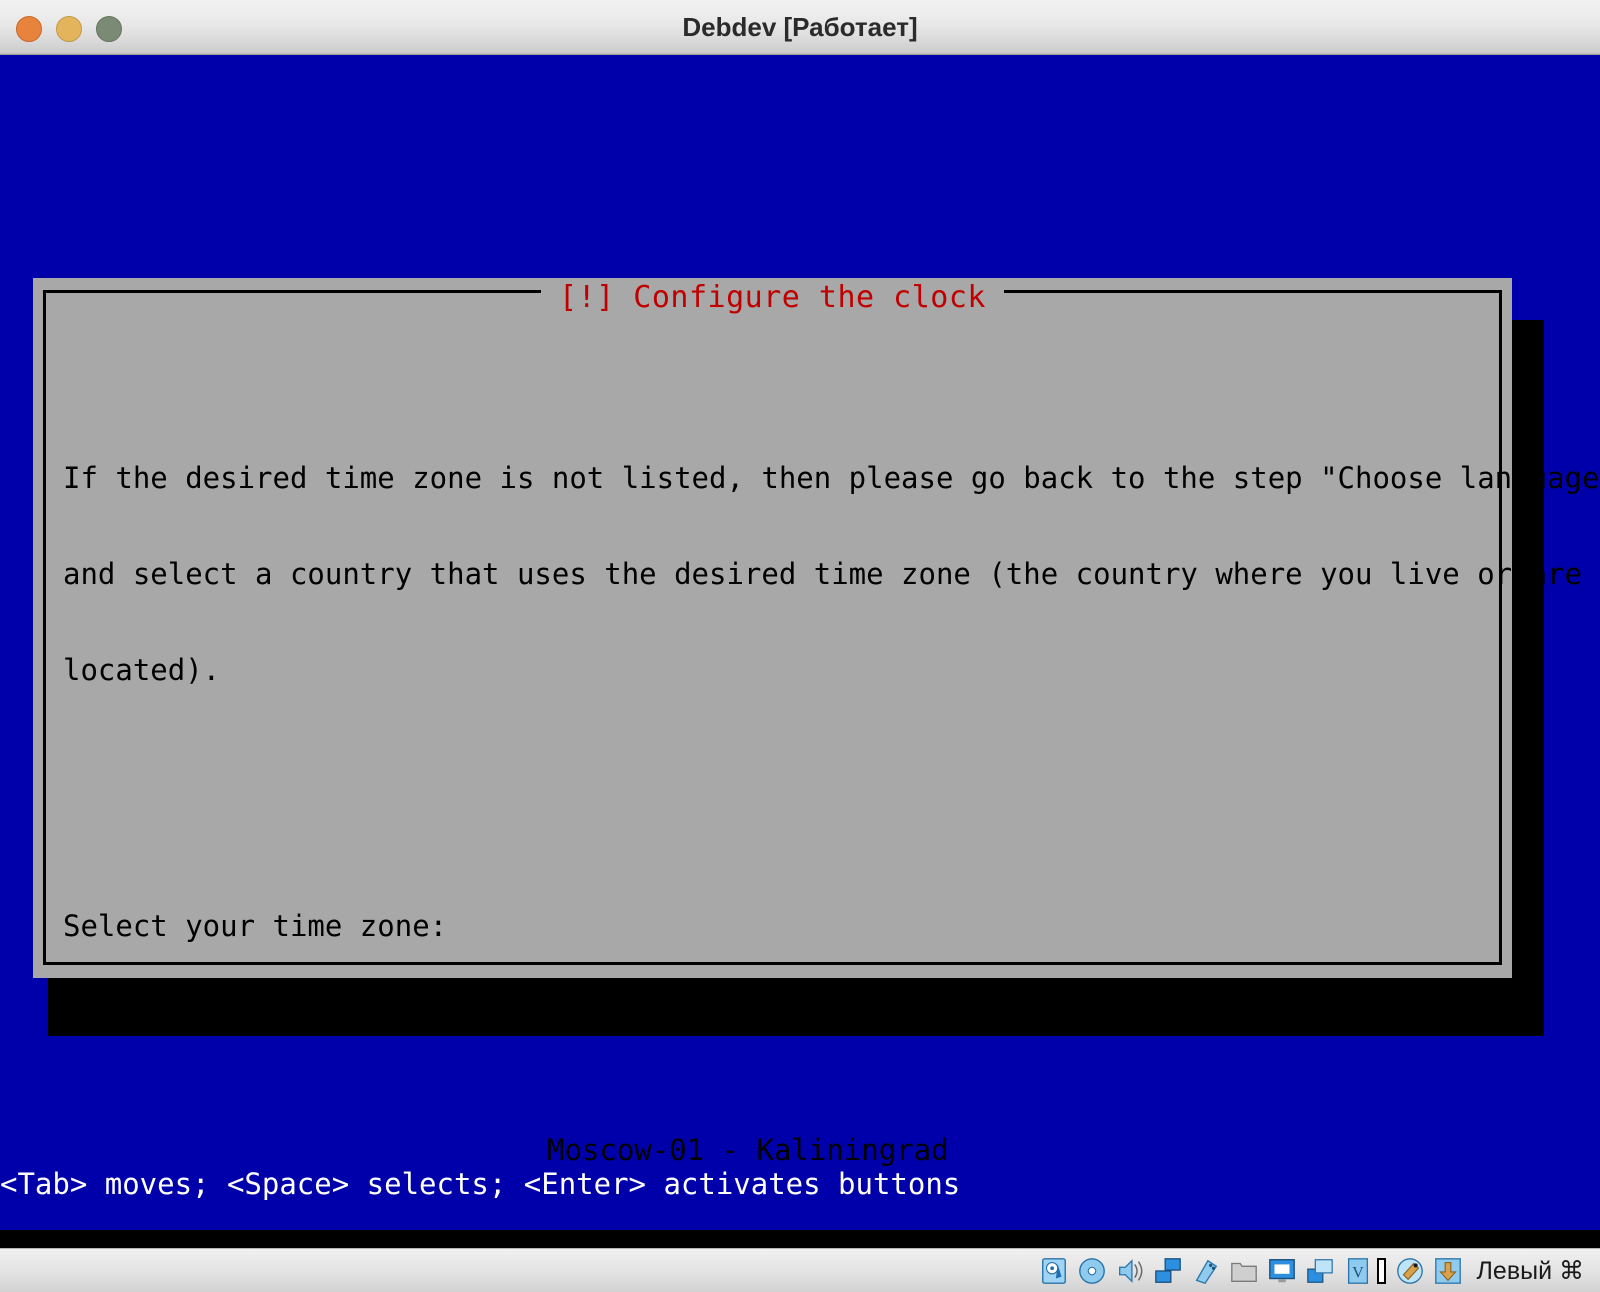 The image size is (1600, 1292). Describe the element at coordinates (1054, 1271) in the screenshot. I see `hard-disk-icon` at that location.